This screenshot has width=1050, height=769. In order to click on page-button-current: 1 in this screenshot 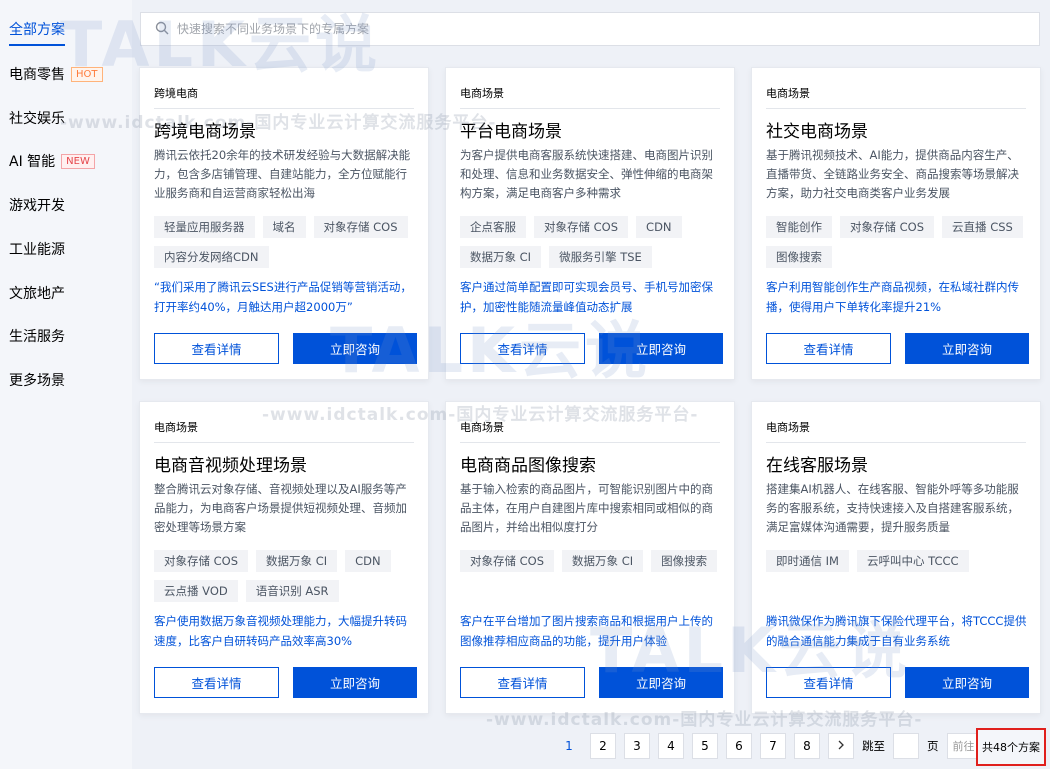, I will do `click(569, 746)`.